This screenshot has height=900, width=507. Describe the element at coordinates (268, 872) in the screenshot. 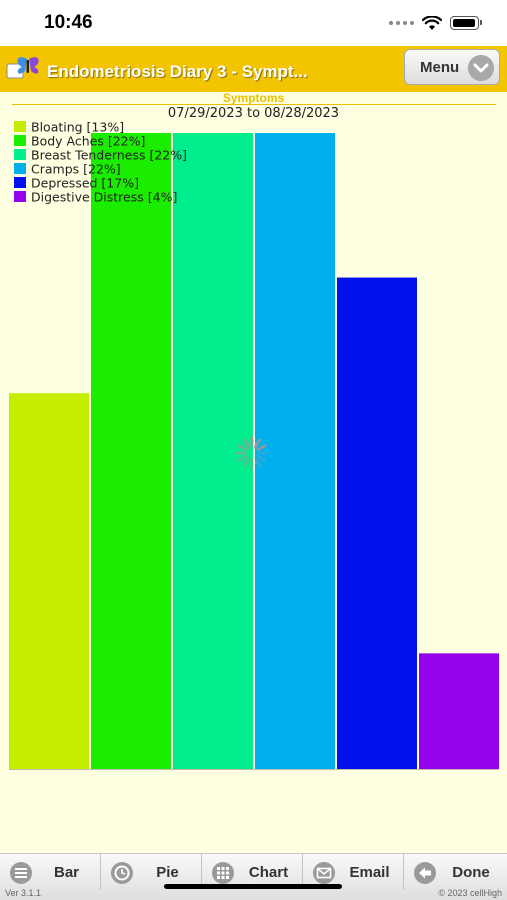

I see `tab-label: Chart` at that location.